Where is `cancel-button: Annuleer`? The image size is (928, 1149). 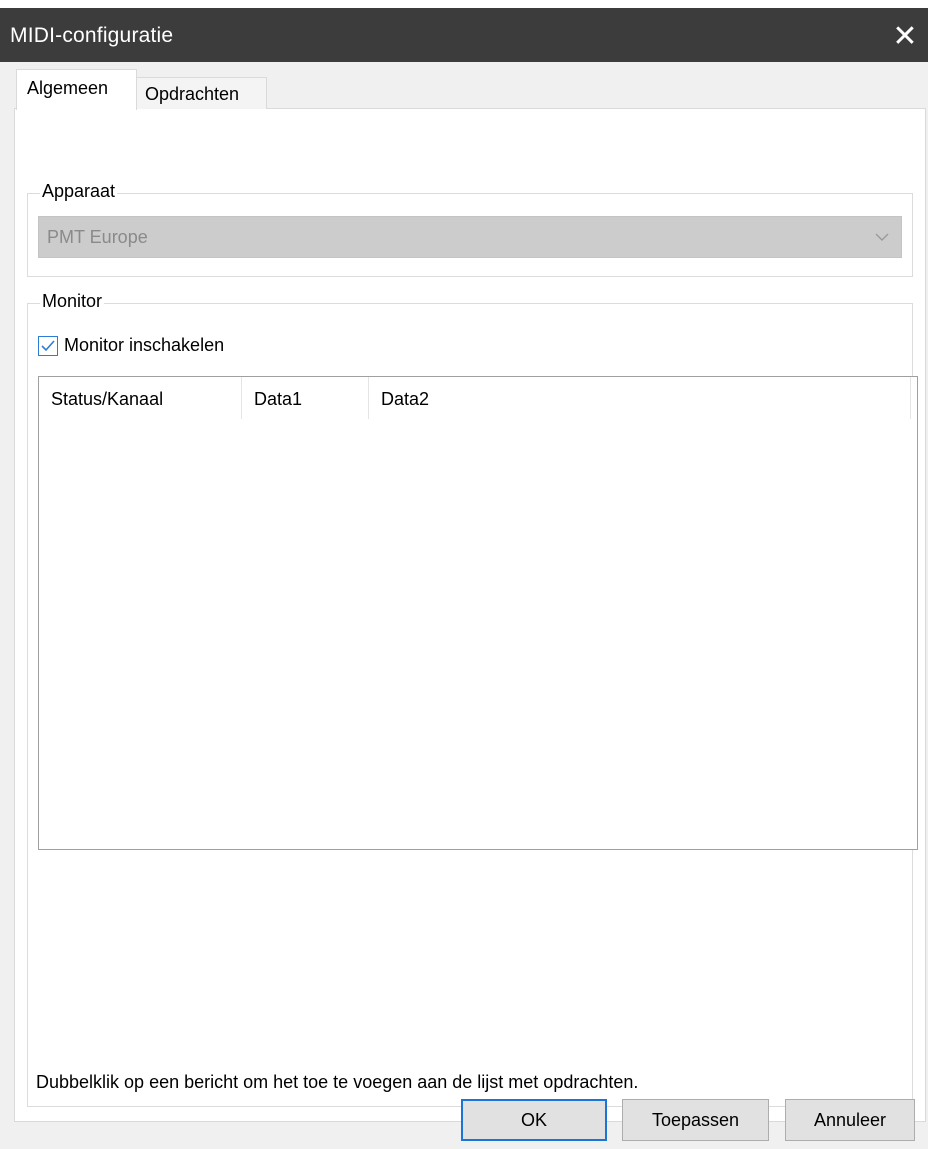 cancel-button: Annuleer is located at coordinates (850, 1120).